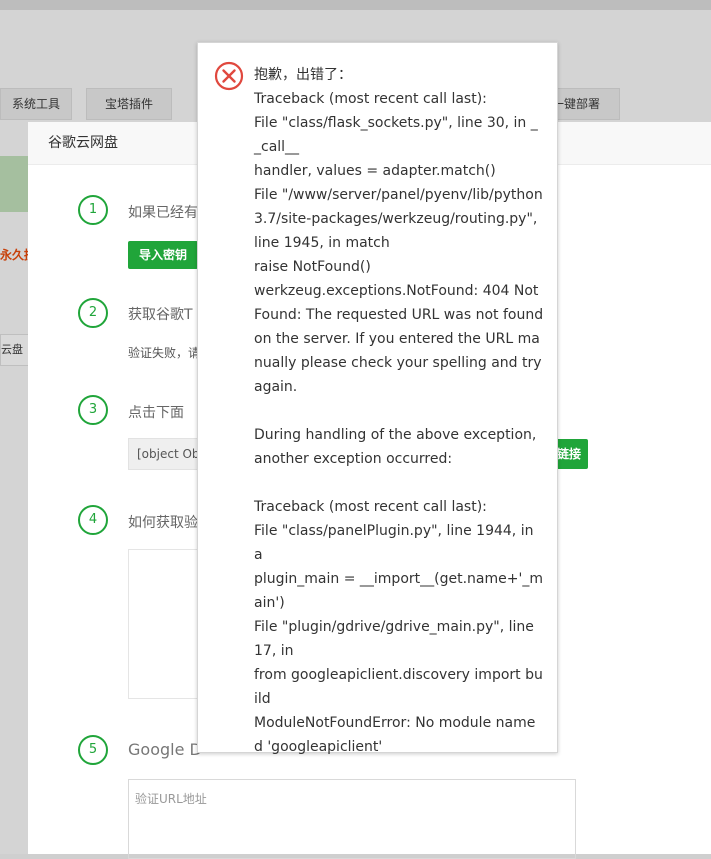 The height and width of the screenshot is (859, 711). What do you see at coordinates (93, 210) in the screenshot?
I see `step-1-badge: 1` at bounding box center [93, 210].